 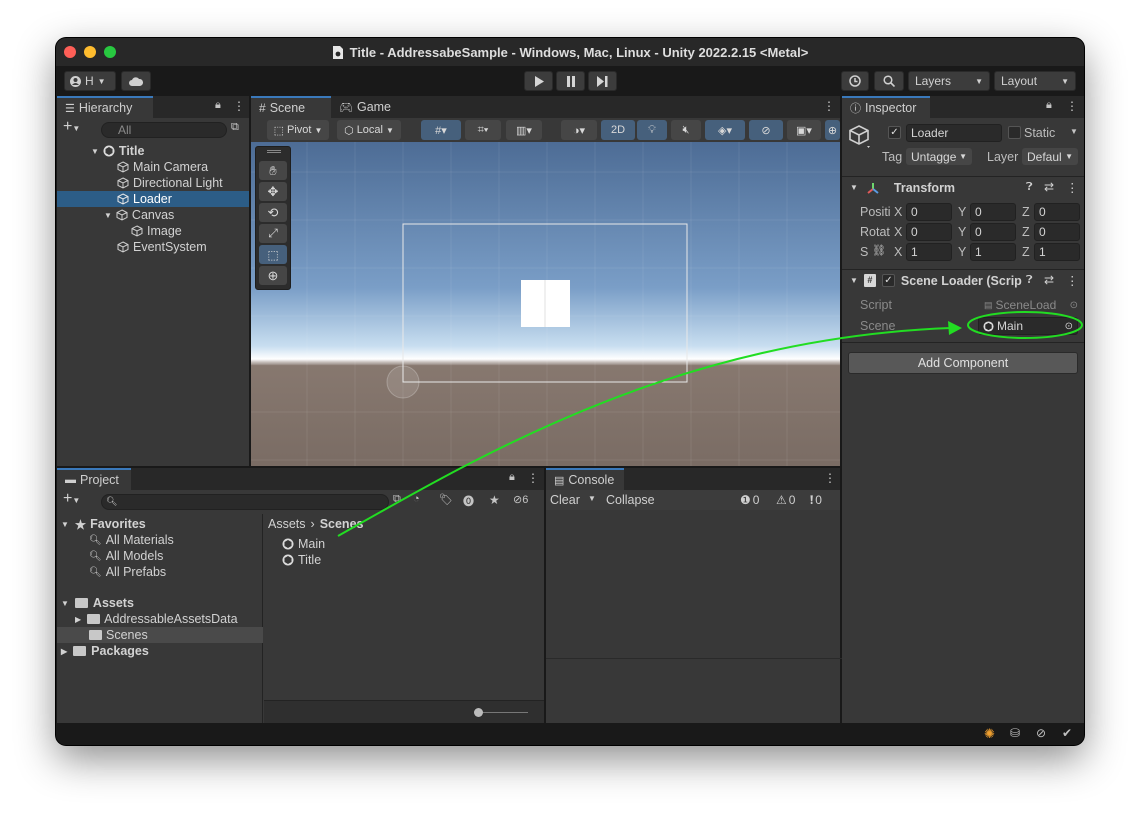 What do you see at coordinates (686, 130) in the screenshot?
I see `audio-toggle: 🔇︎` at bounding box center [686, 130].